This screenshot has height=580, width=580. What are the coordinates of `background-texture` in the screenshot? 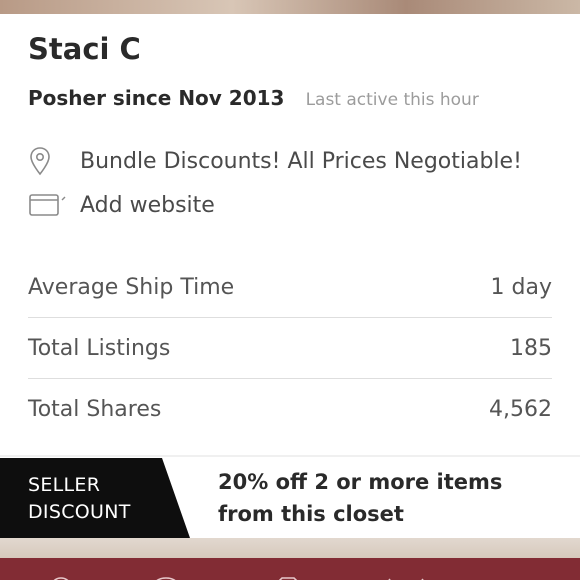 It's located at (290, 548).